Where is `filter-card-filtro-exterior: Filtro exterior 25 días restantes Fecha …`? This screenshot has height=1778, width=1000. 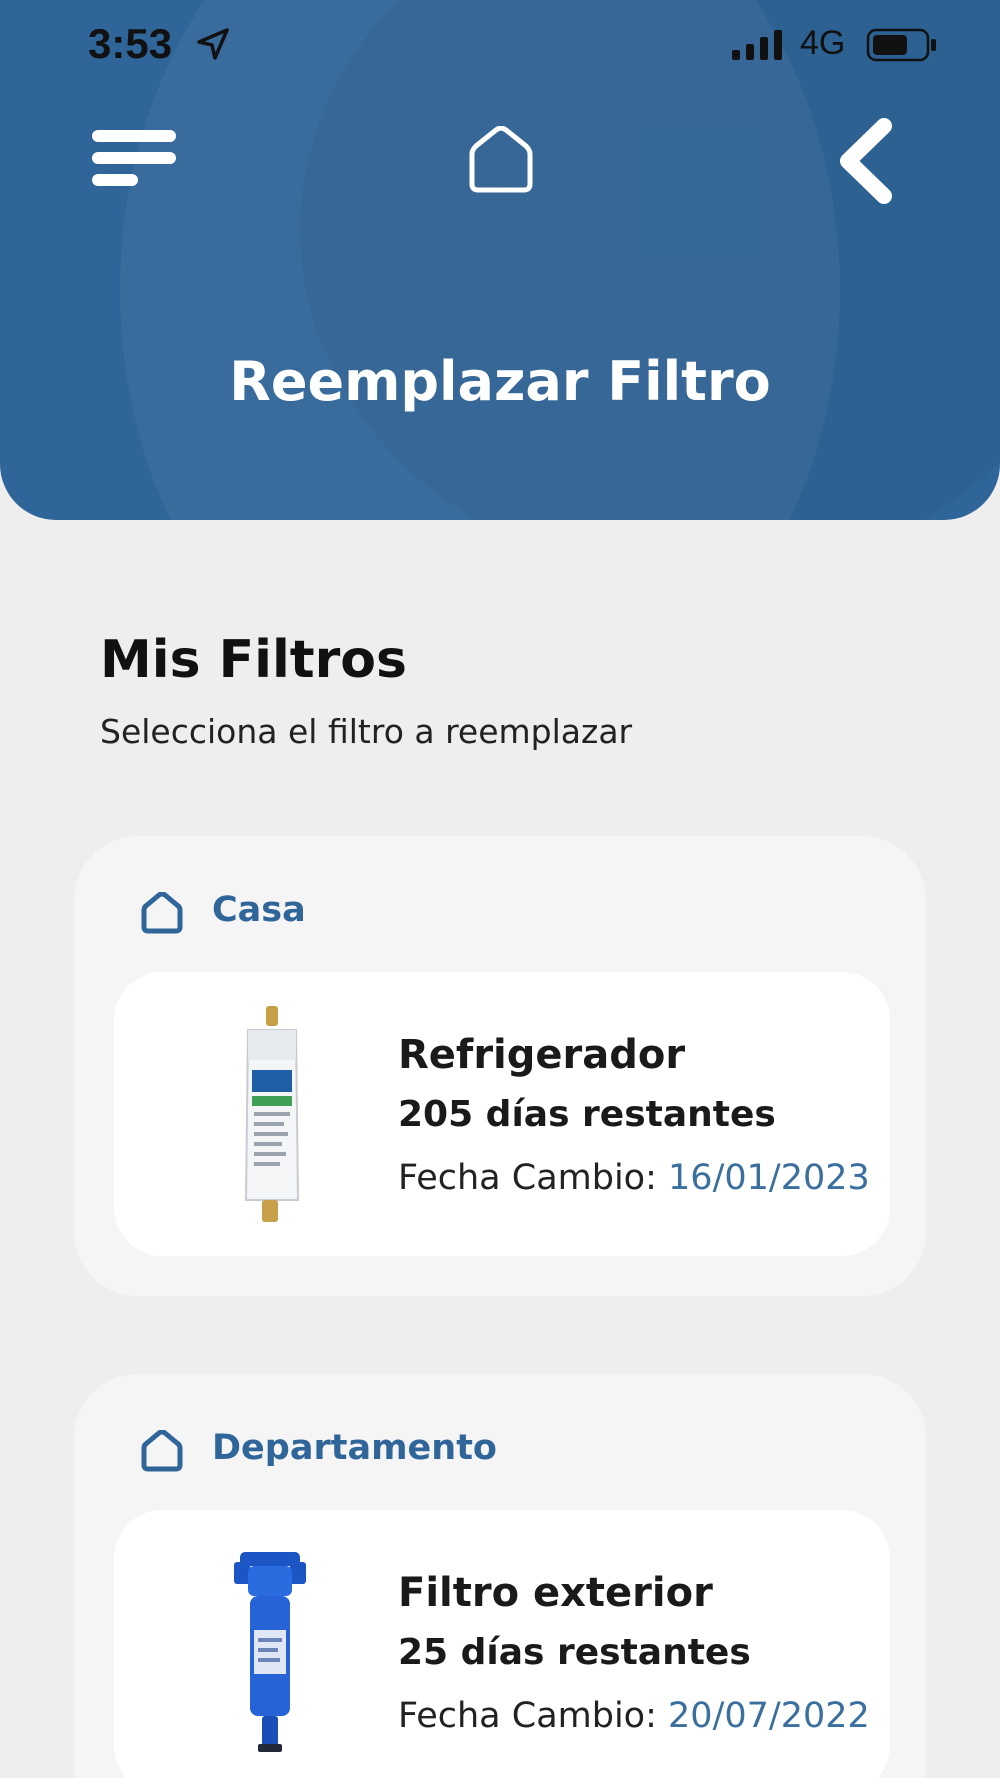
filter-card-filtro-exterior: Filtro exterior 25 días restantes Fecha … is located at coordinates (502, 1644).